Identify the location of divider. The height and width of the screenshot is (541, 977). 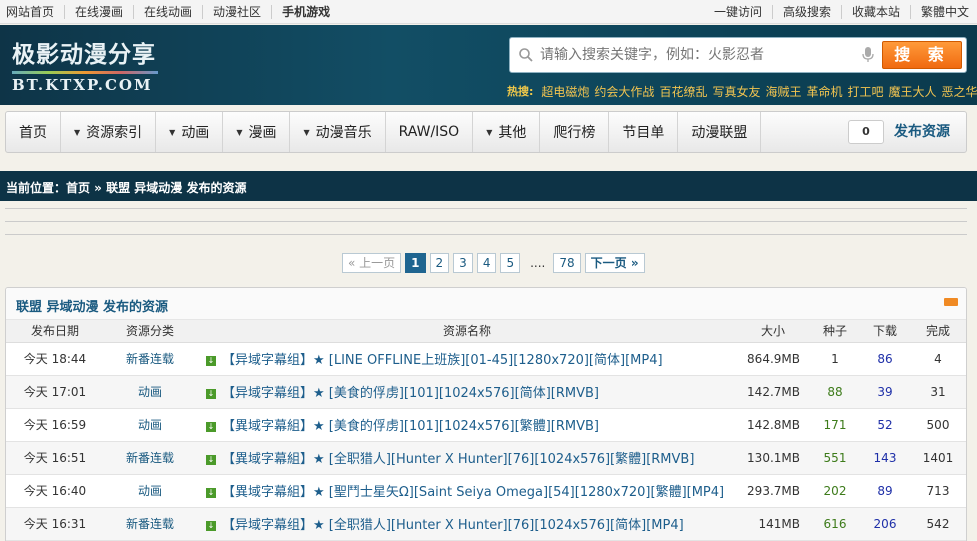
(486, 234).